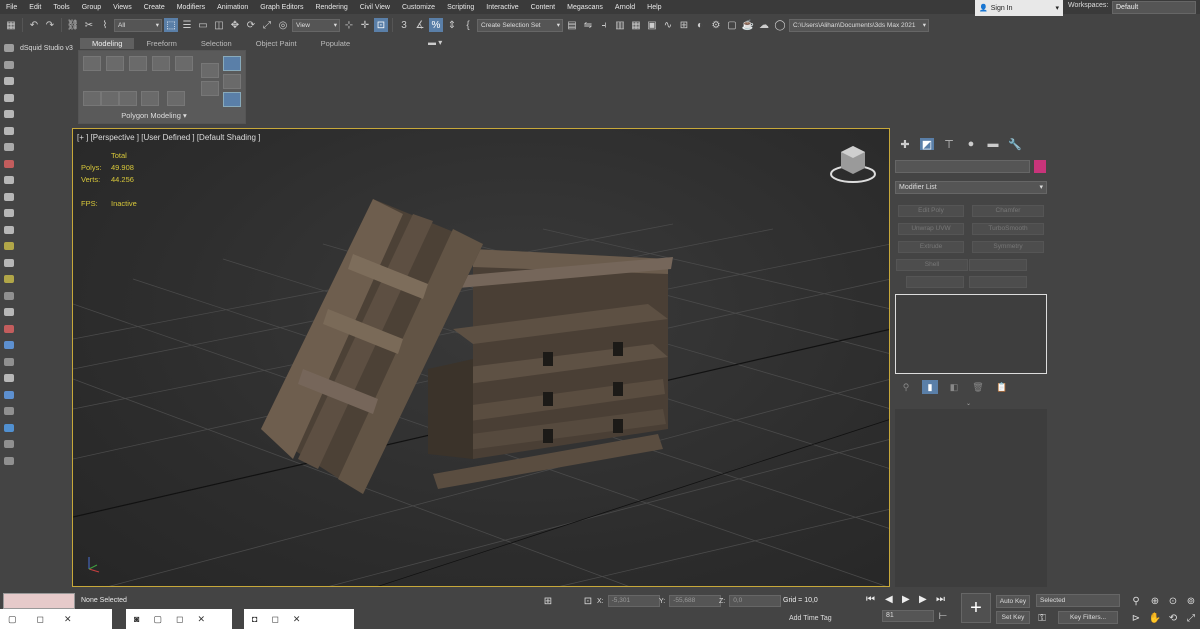 The width and height of the screenshot is (1200, 629). I want to click on current-frame-field: 81, so click(908, 616).